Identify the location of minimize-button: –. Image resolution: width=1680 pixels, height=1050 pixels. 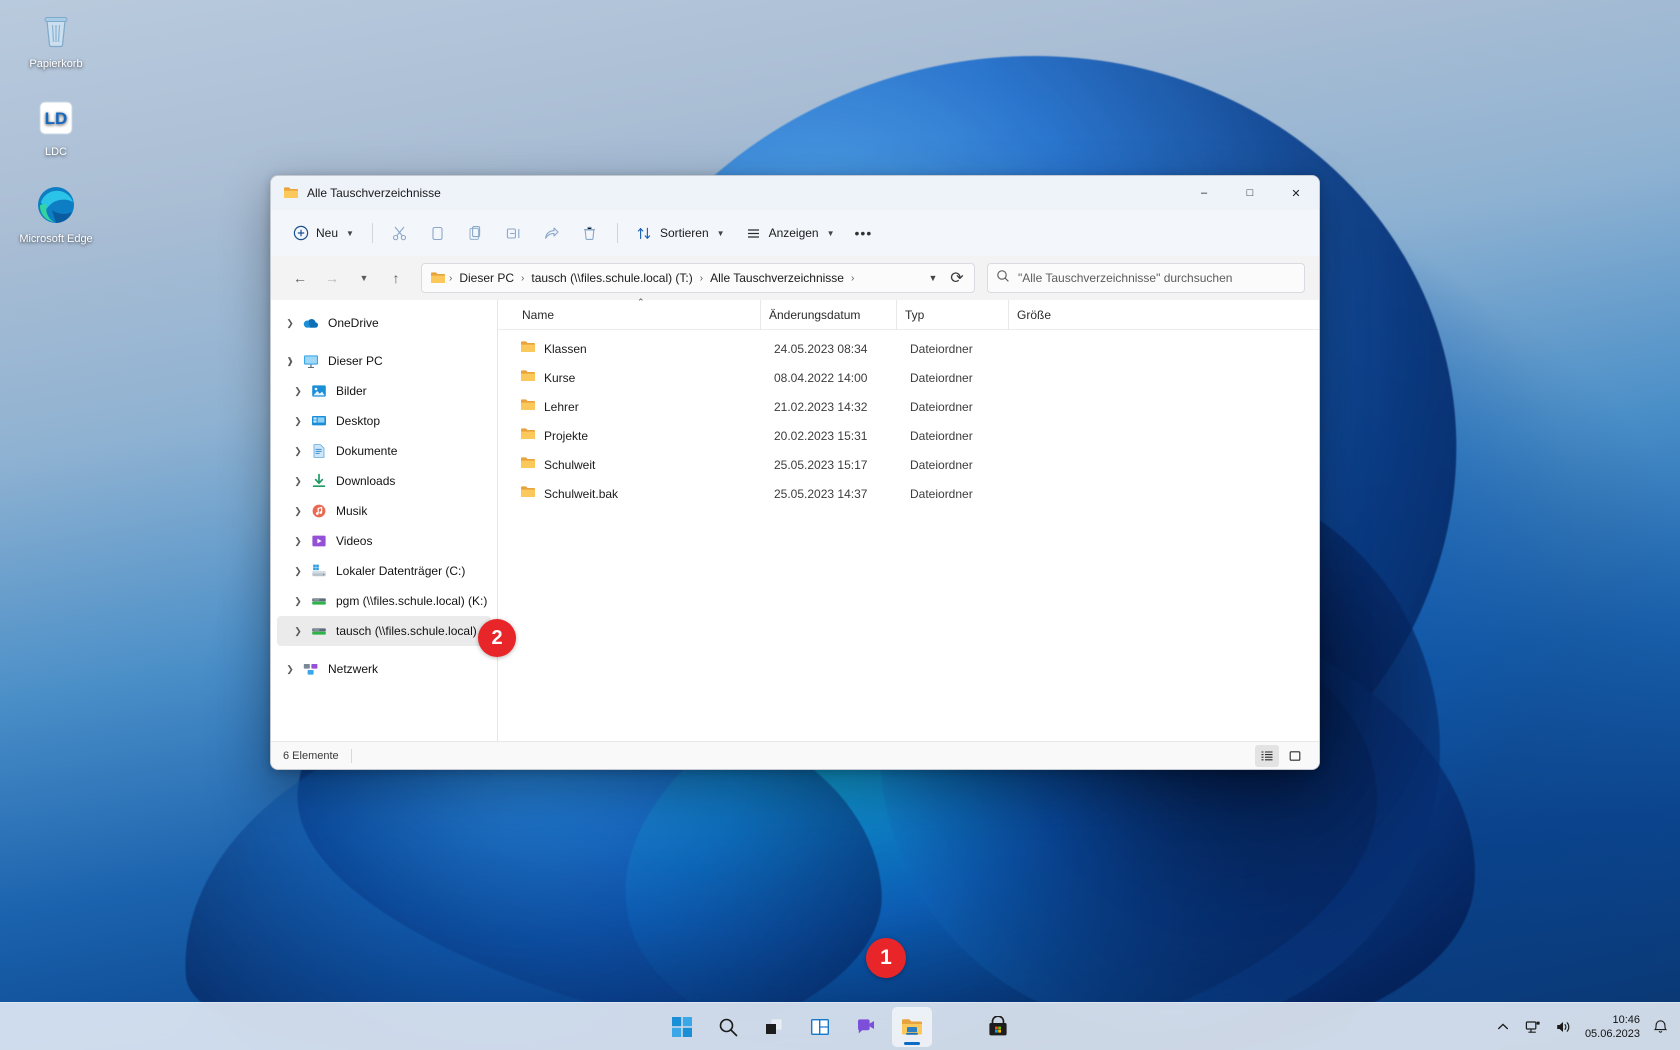
(1204, 193).